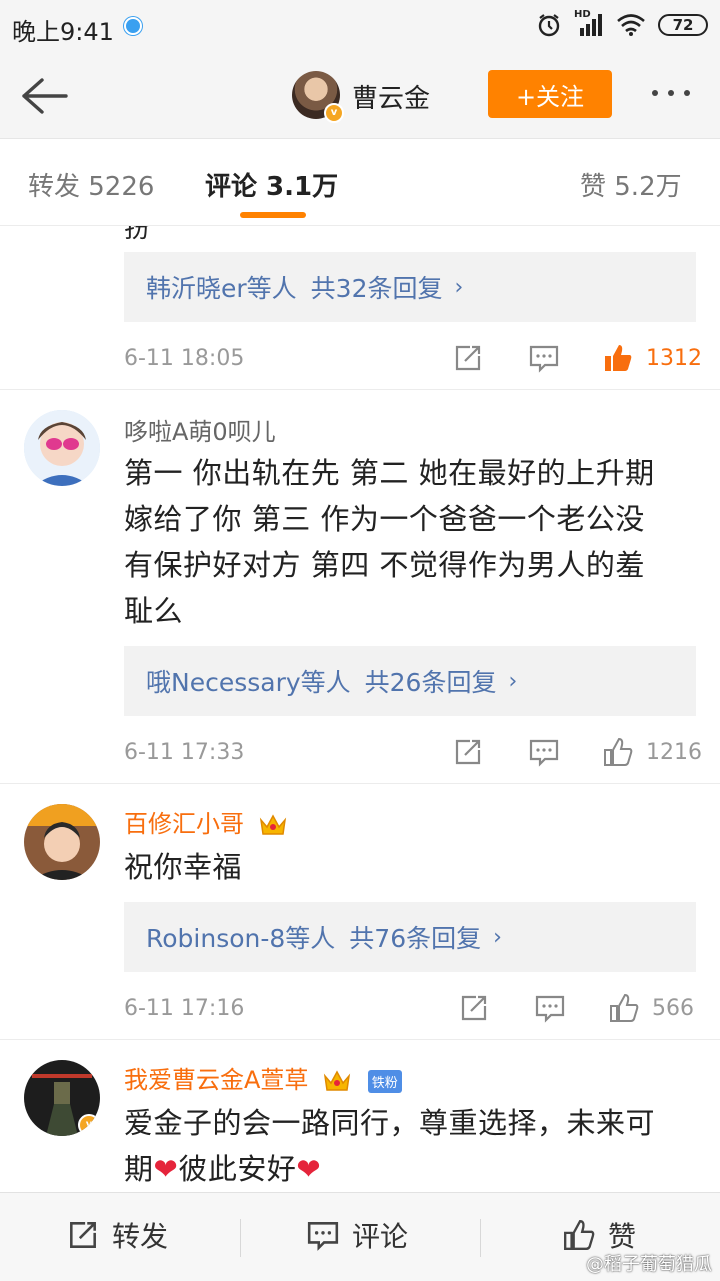  What do you see at coordinates (389, 473) in the screenshot?
I see `comment-text-line: 第一 你出轨在先 第二 她在最好的上升期` at bounding box center [389, 473].